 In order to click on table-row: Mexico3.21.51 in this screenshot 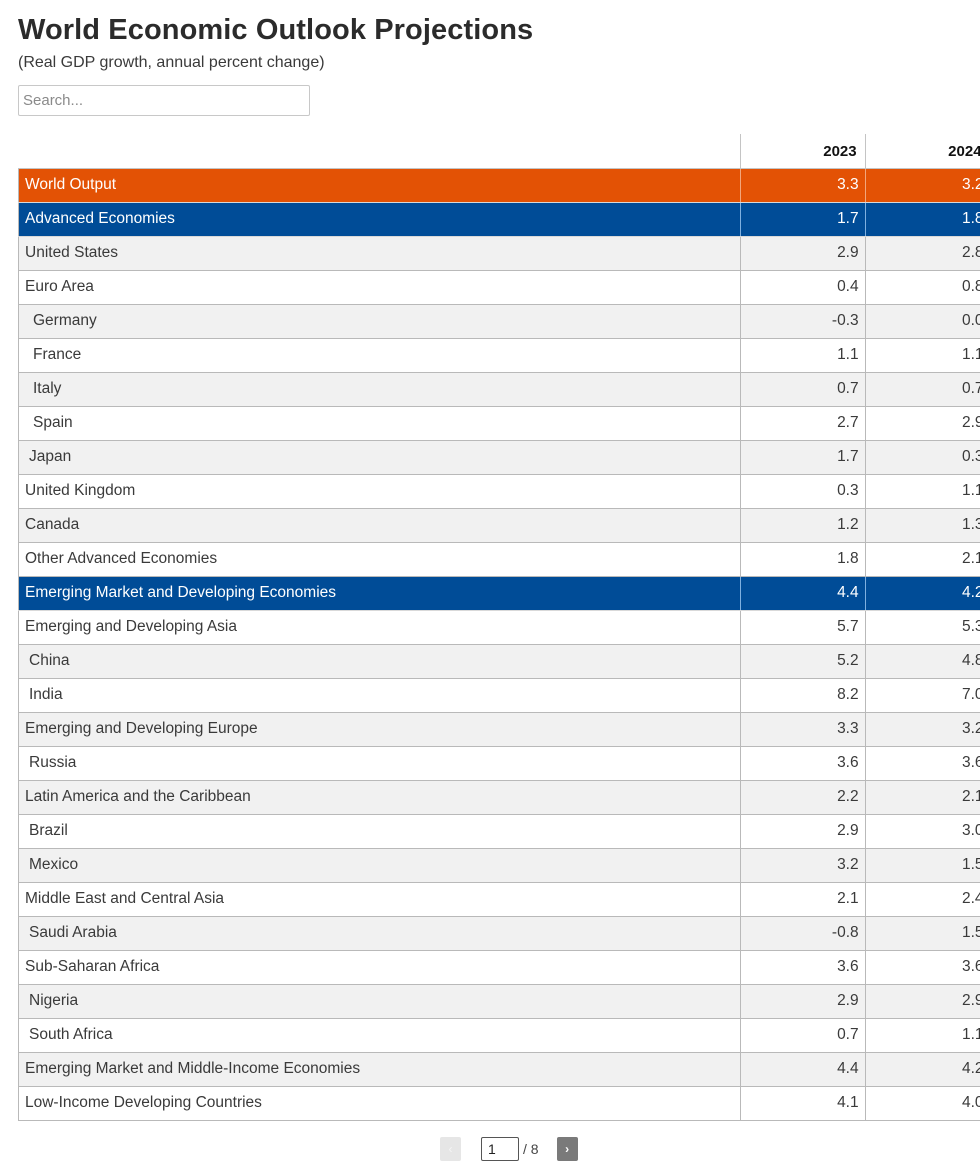, I will do `click(499, 865)`.